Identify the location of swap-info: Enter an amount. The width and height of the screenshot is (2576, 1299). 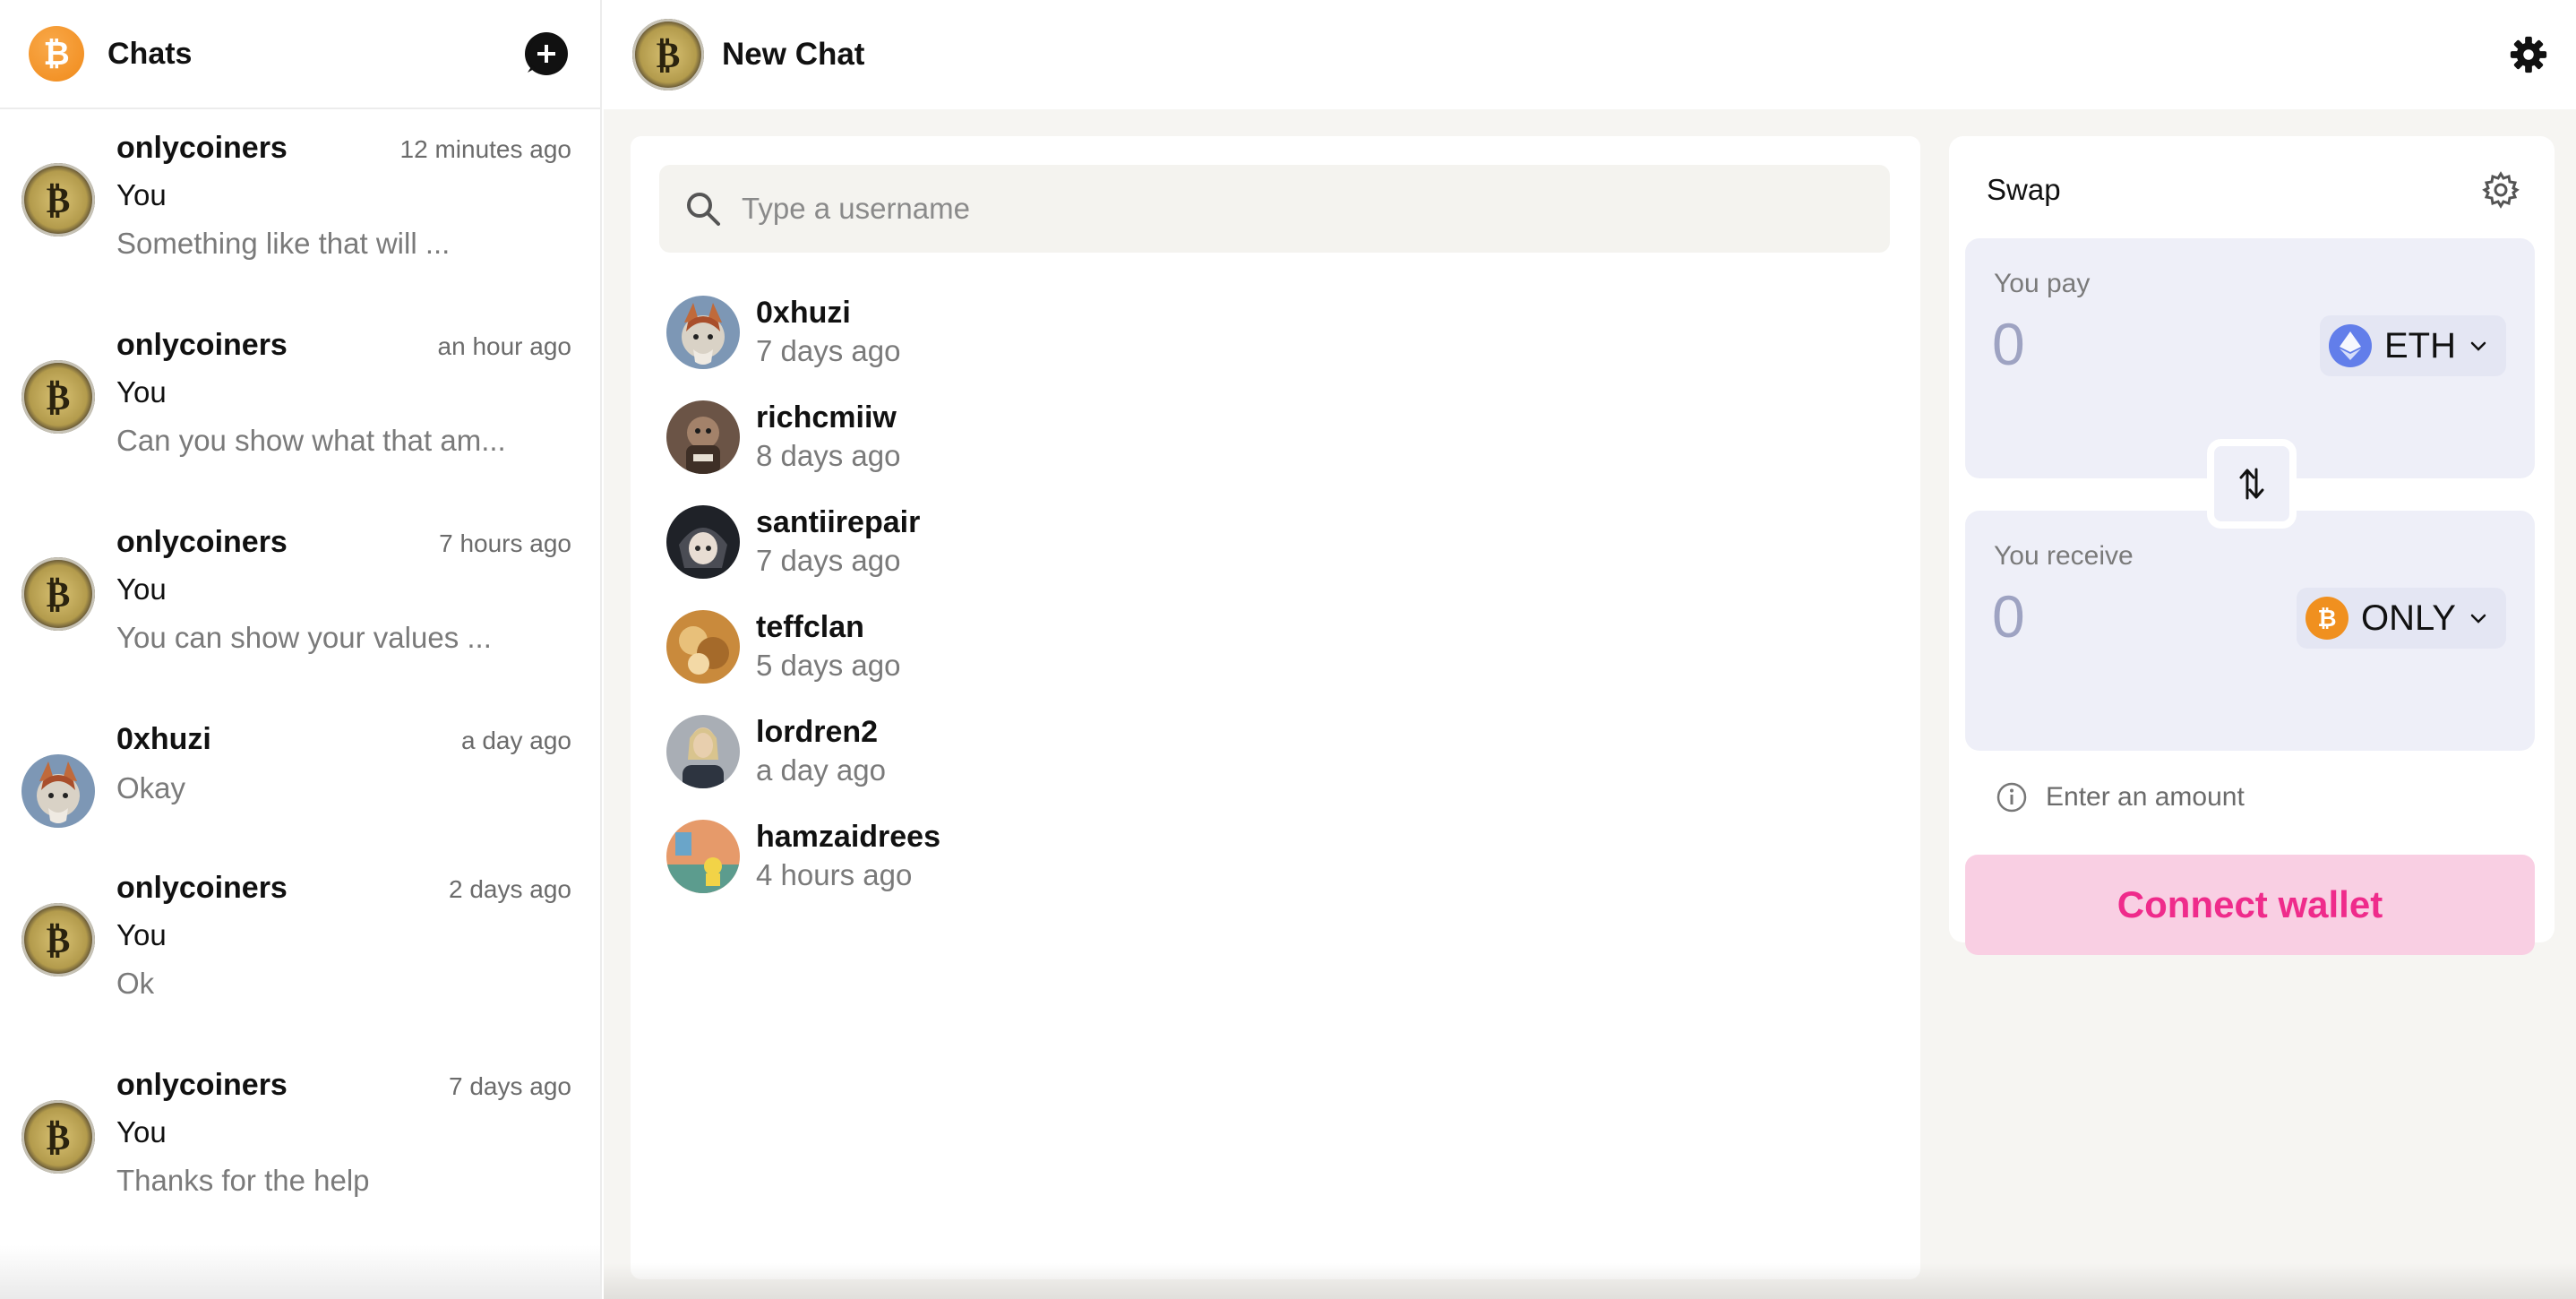
(2120, 797).